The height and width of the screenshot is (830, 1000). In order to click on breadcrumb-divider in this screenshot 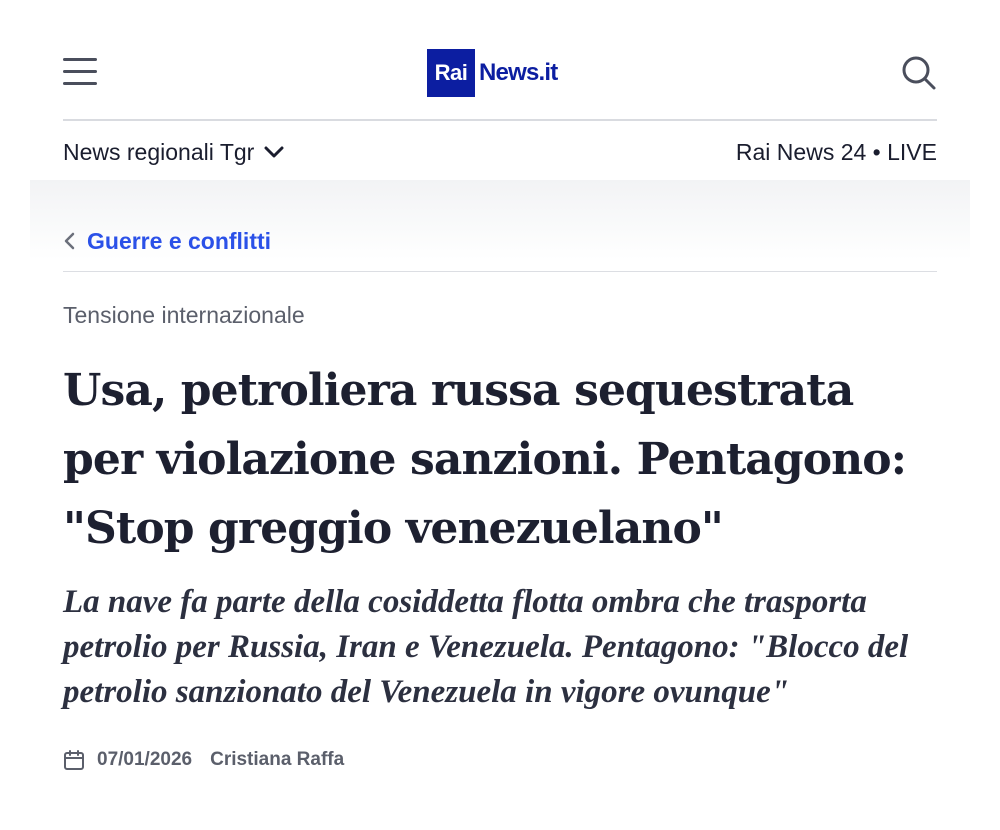, I will do `click(500, 271)`.